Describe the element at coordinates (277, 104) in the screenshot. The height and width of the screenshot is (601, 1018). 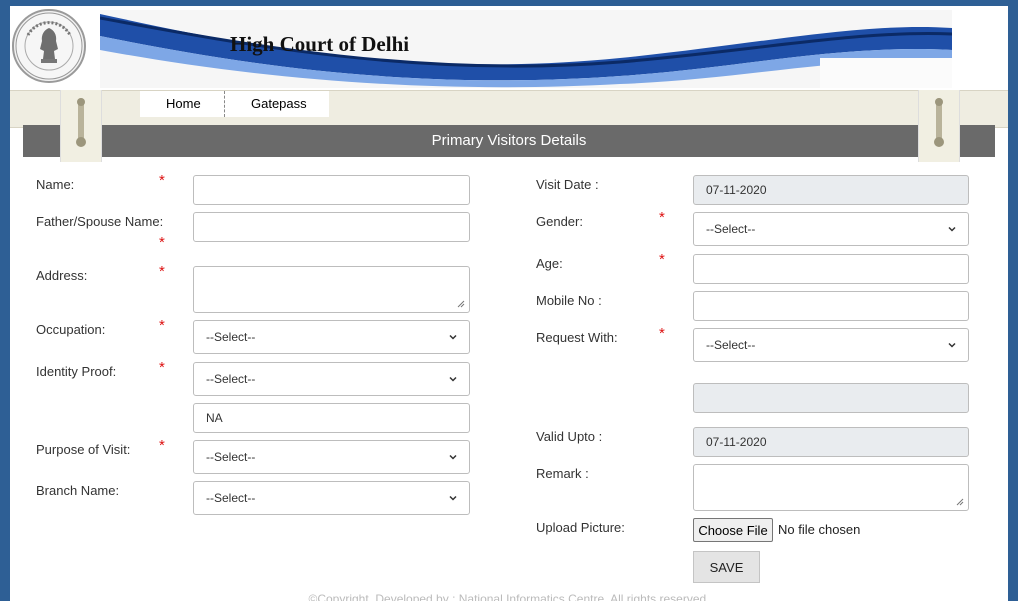
I see `nav-gatepass-link: Gatepass` at that location.